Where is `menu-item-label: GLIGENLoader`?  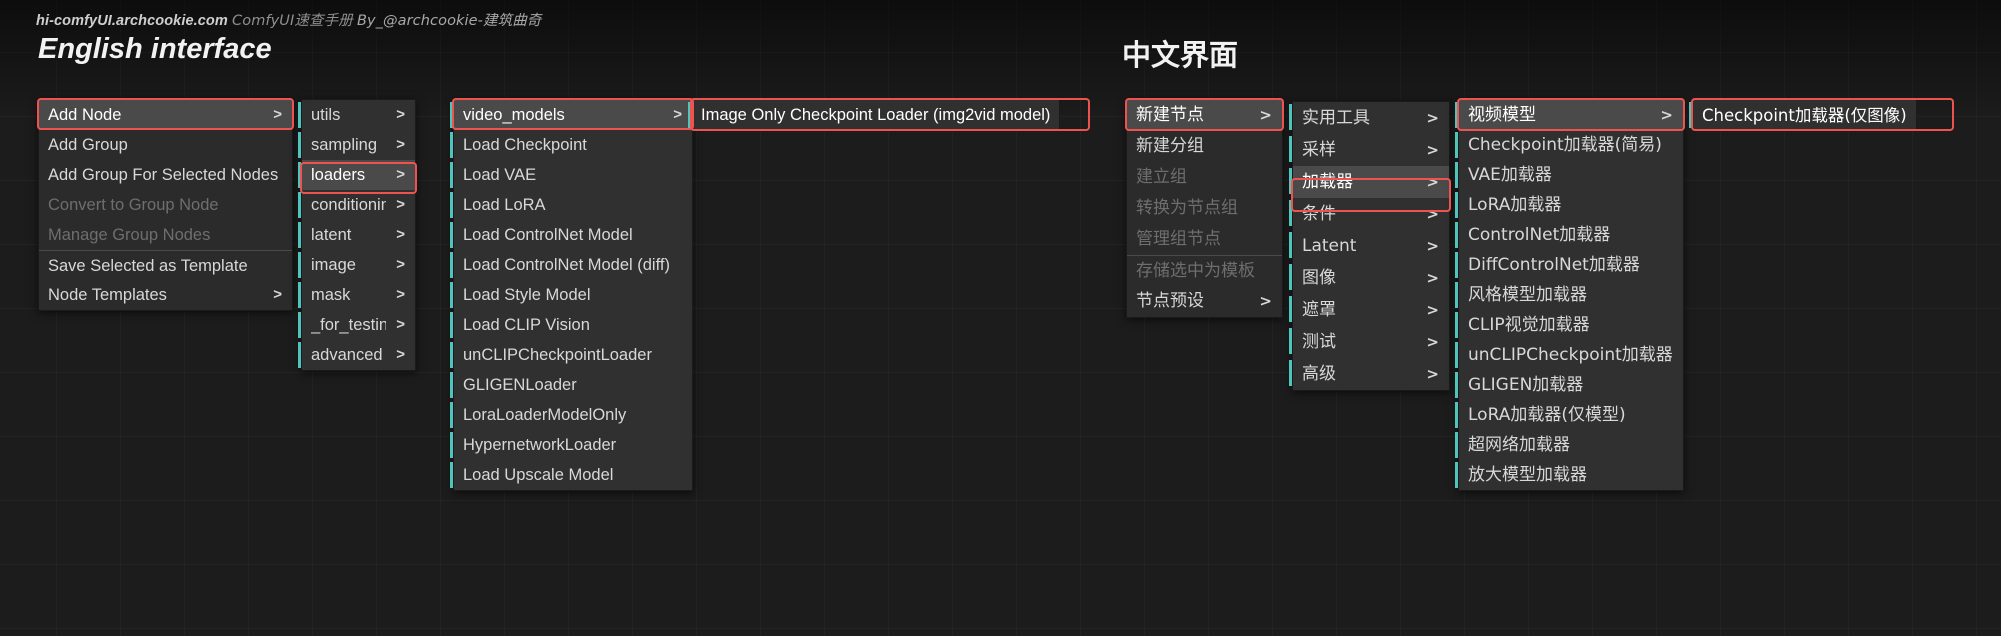
menu-item-label: GLIGENLoader is located at coordinates (520, 385).